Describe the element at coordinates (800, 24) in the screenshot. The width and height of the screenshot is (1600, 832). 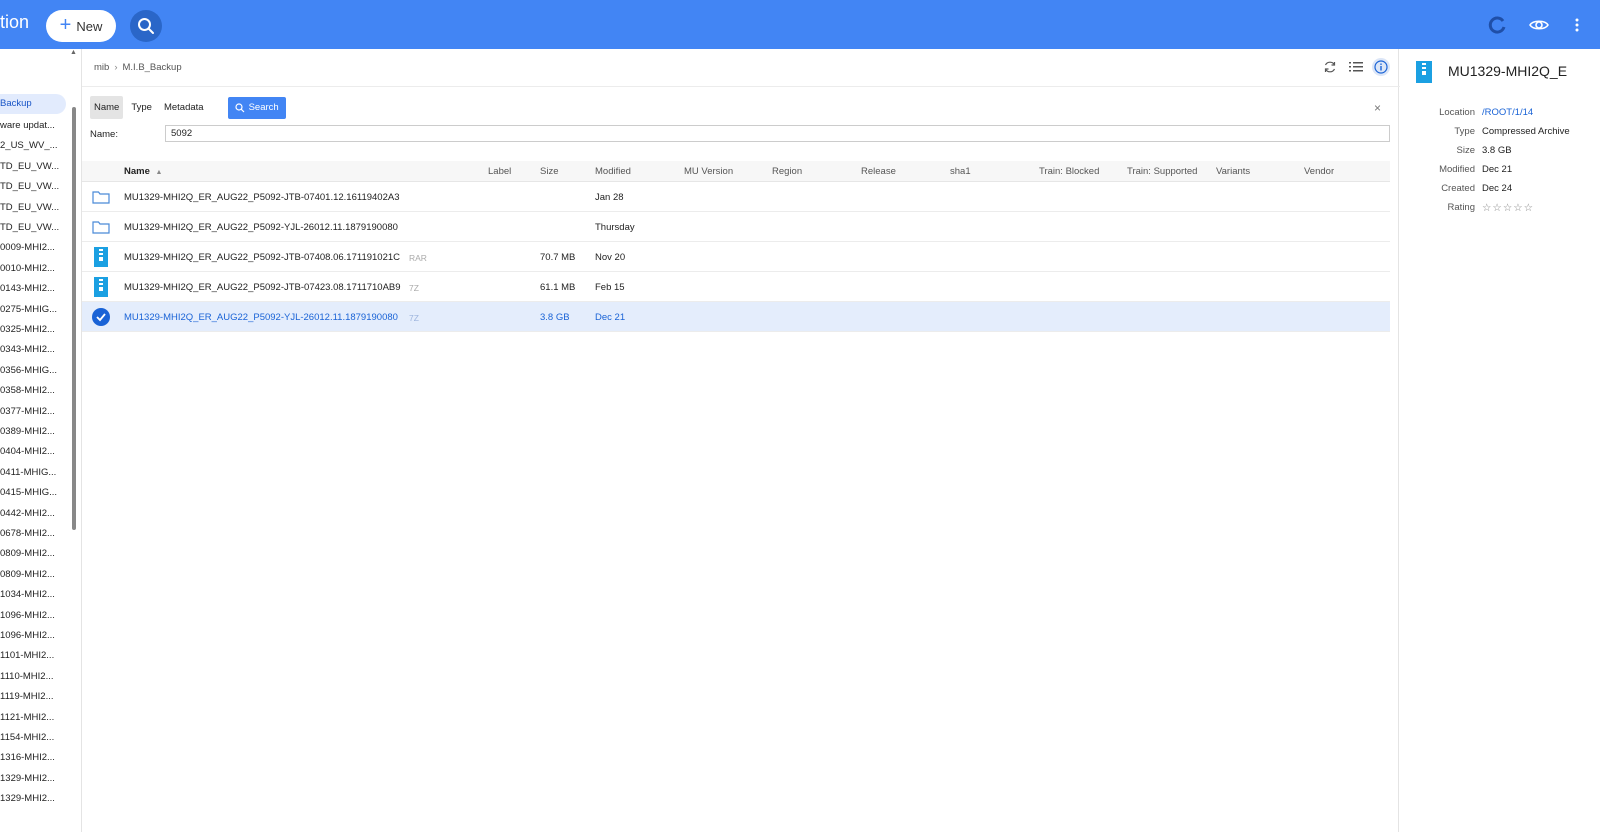
I see `top-bar: tion + New` at that location.